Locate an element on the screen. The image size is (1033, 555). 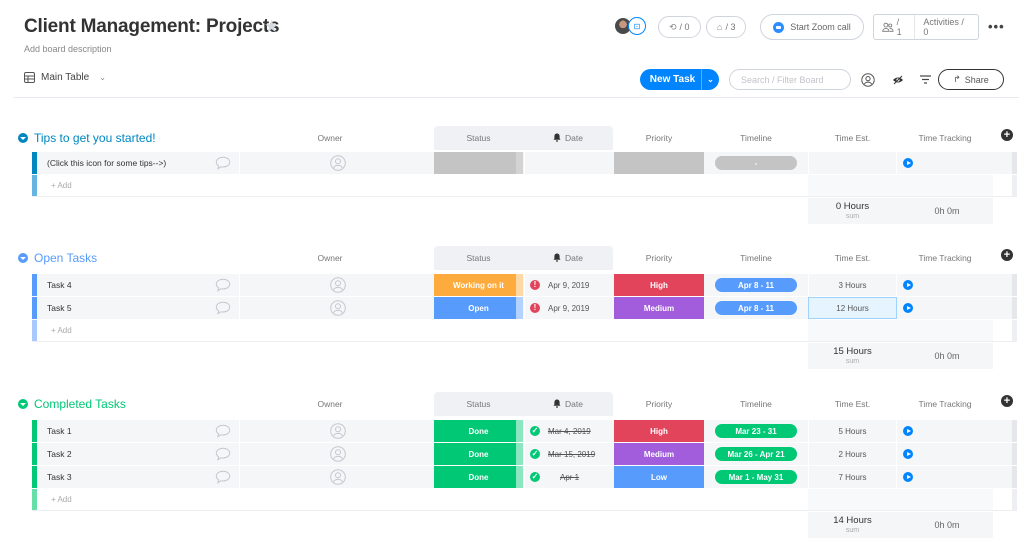
group-header: Tips to get you started! is located at coordinates (87, 138).